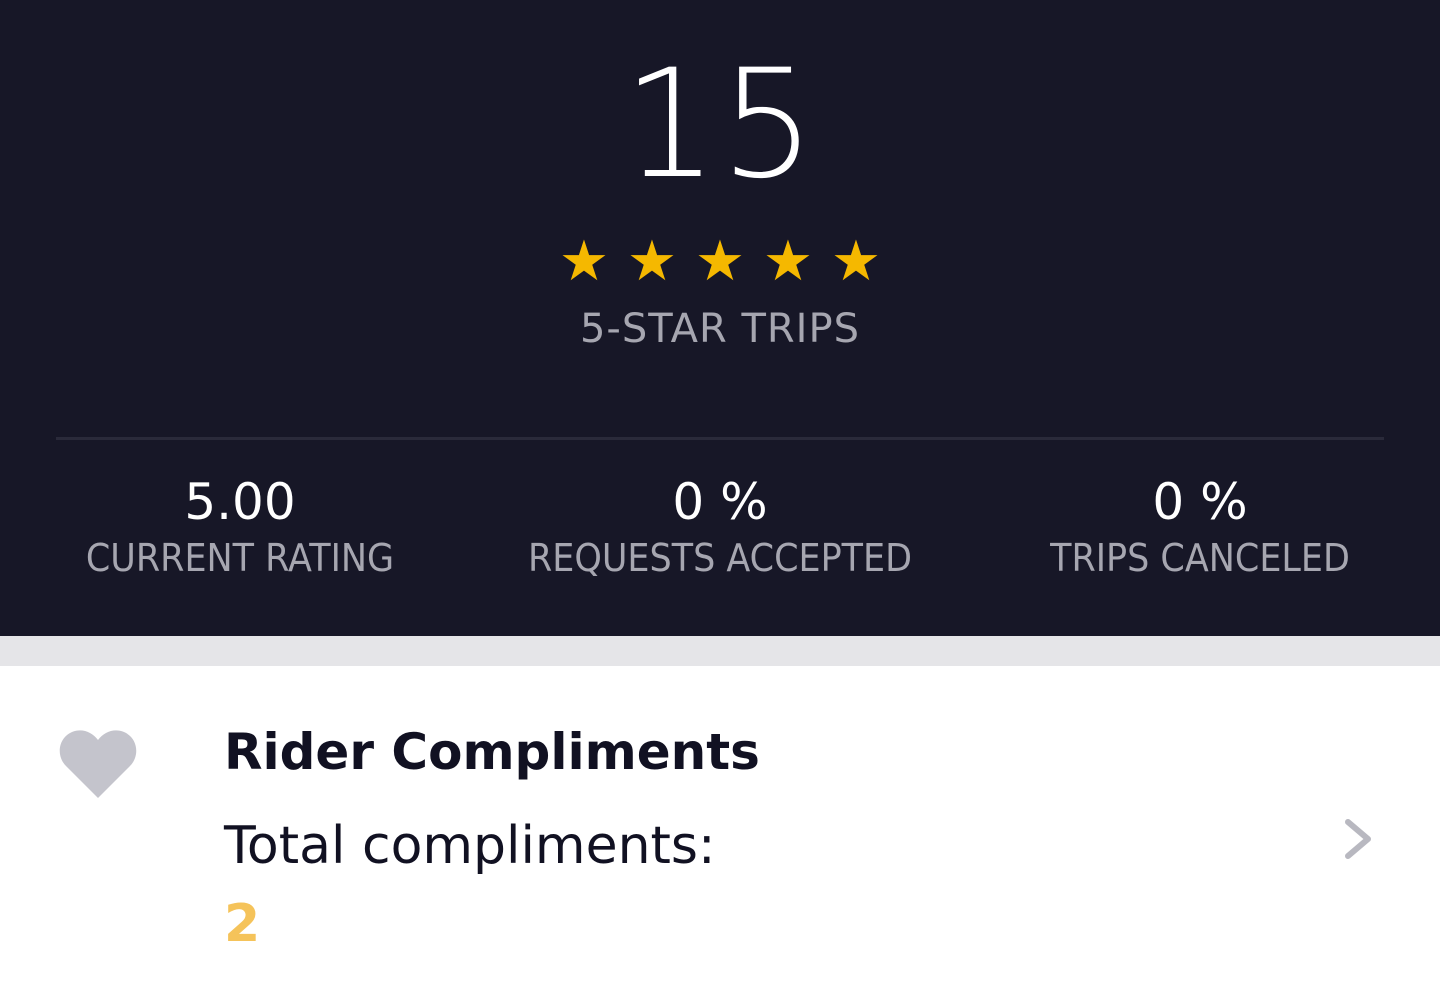 The width and height of the screenshot is (1440, 1008). What do you see at coordinates (470, 846) in the screenshot?
I see `total-compliments-label: Total compliments:` at bounding box center [470, 846].